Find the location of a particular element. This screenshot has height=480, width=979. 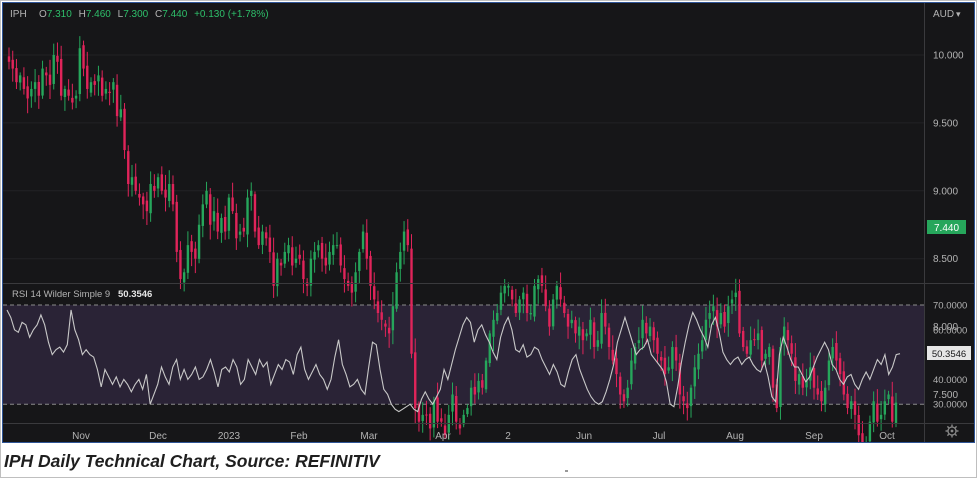

time-axis-tick-label: Jun is located at coordinates (584, 436).